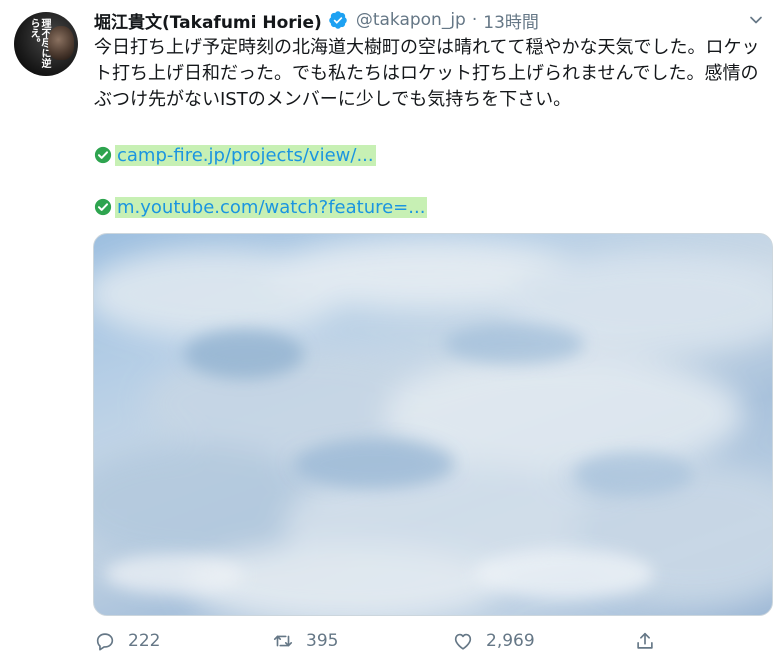 The height and width of the screenshot is (666, 780). Describe the element at coordinates (511, 20) in the screenshot. I see `tweet-timestamp: 13時間` at that location.